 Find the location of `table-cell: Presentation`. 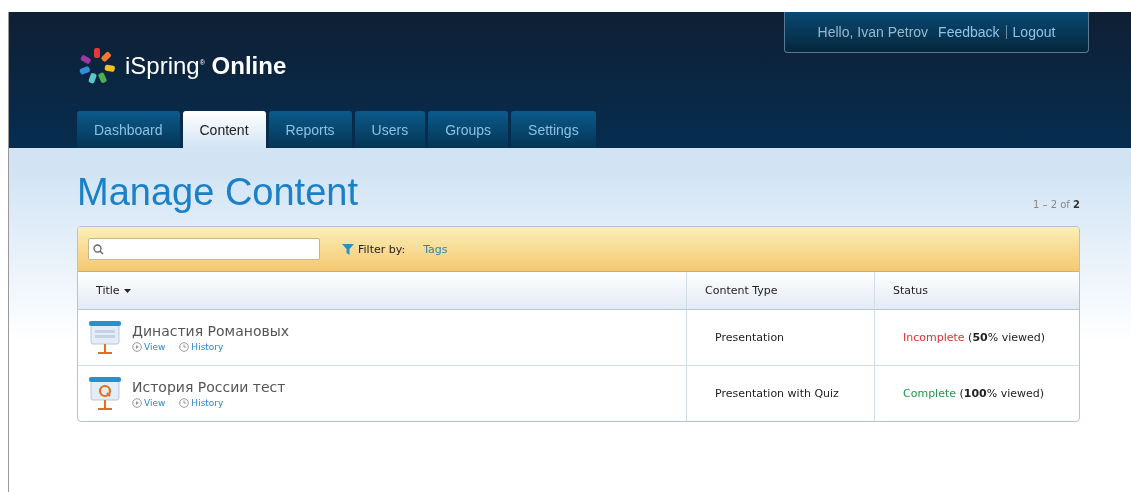

table-cell: Presentation is located at coordinates (780, 338).